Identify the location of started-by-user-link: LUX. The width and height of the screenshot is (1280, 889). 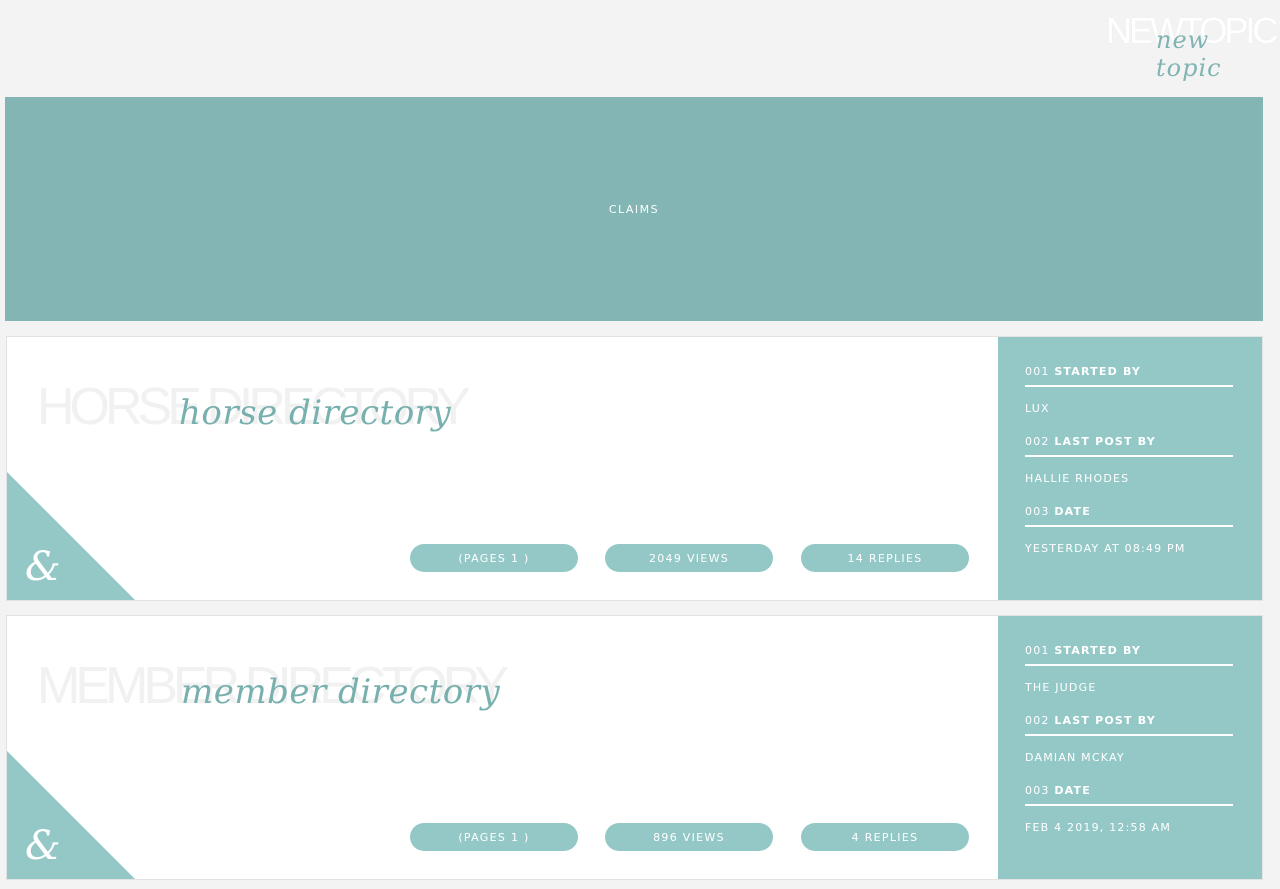
(1129, 408).